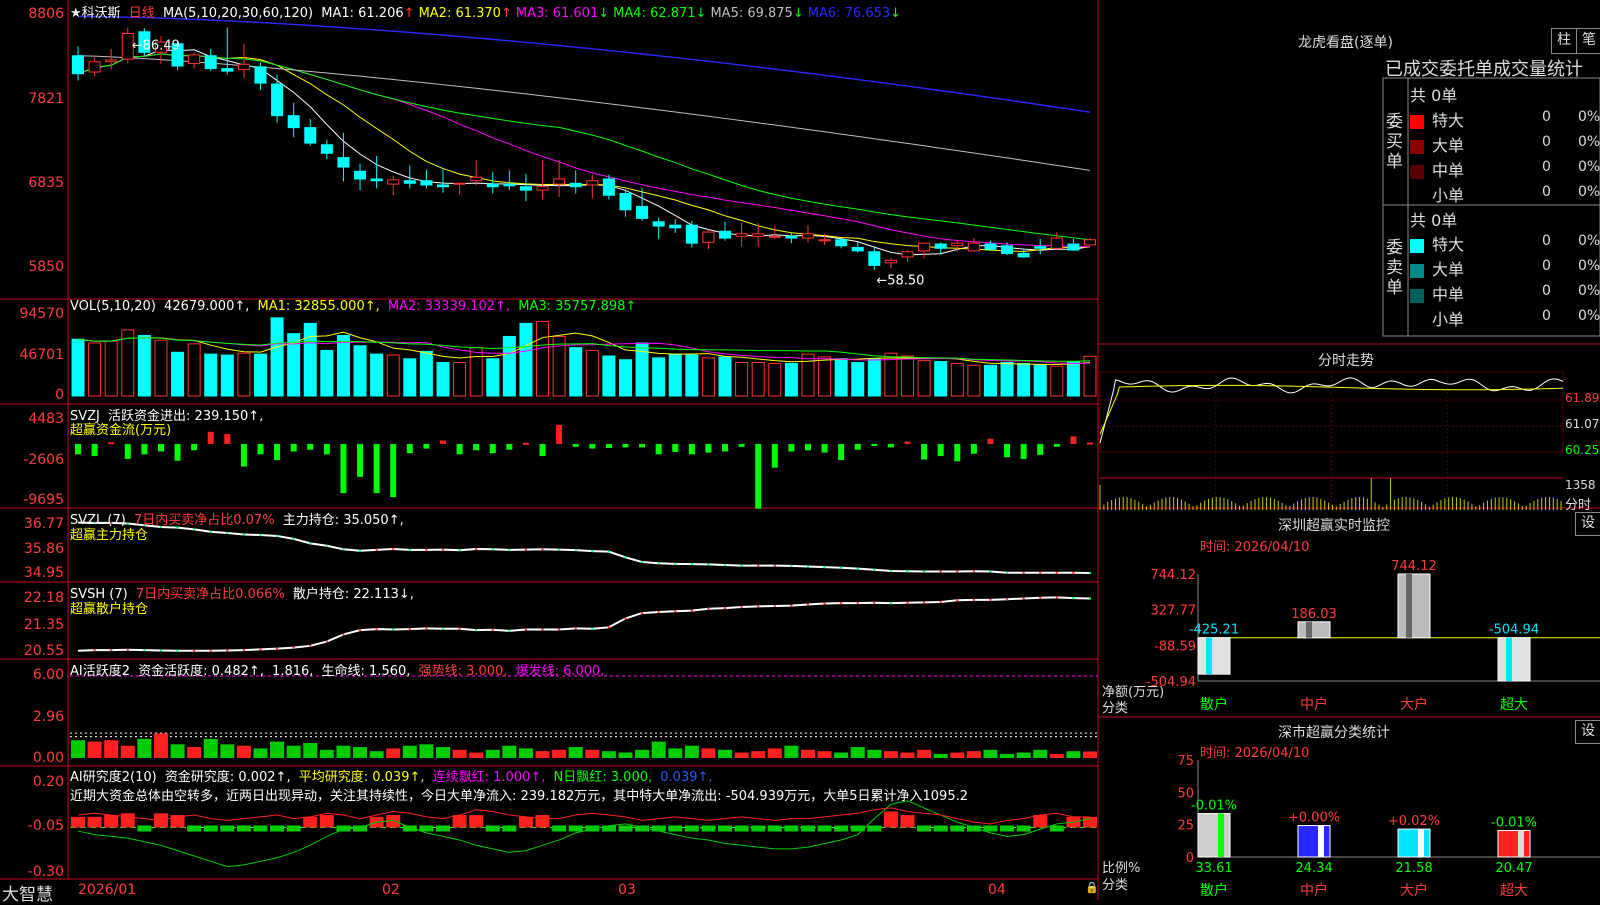 The height and width of the screenshot is (905, 1600). Describe the element at coordinates (1587, 732) in the screenshot. I see `classify-settings-button: 设` at that location.